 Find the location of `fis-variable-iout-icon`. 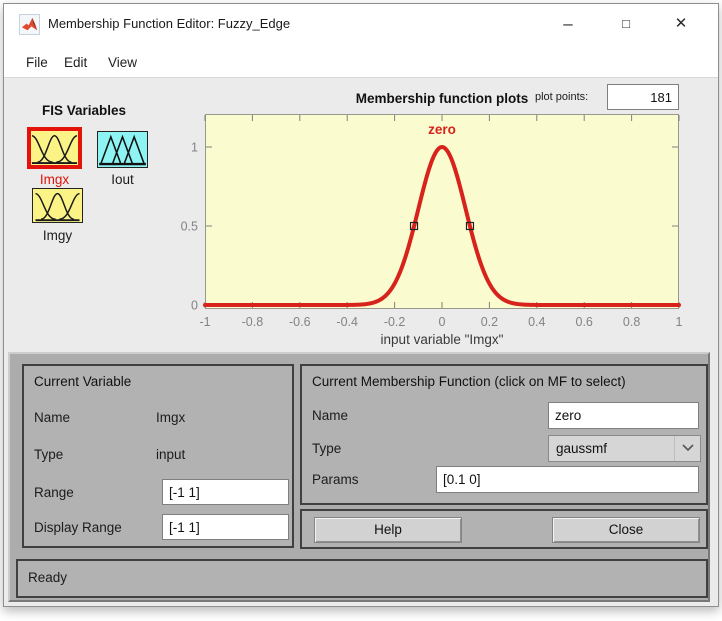

fis-variable-iout-icon is located at coordinates (122, 149).